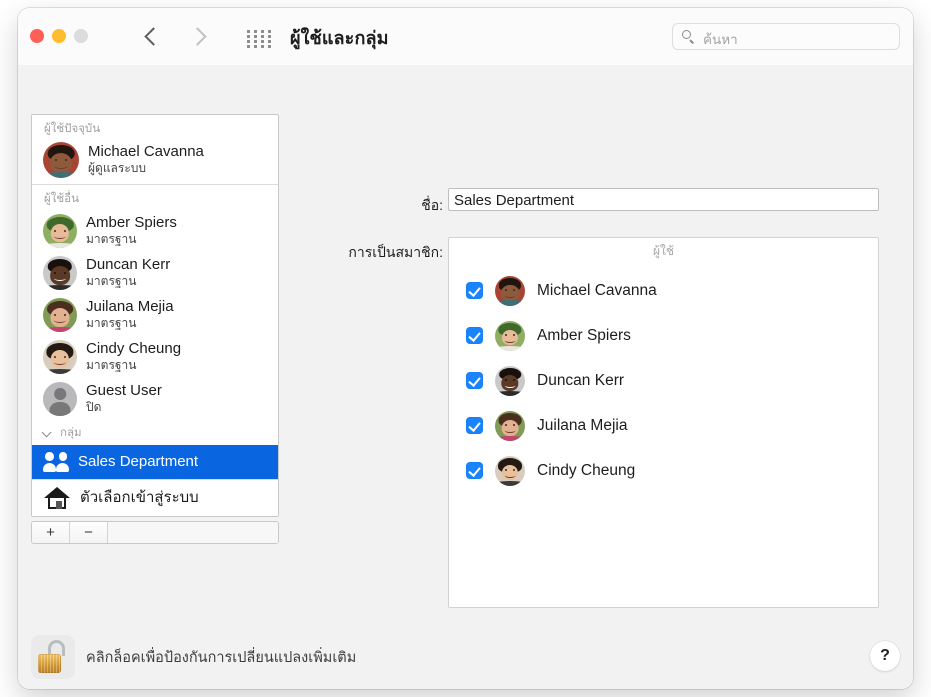 This screenshot has width=931, height=697. I want to click on sidebar-item-label: ตัวเลือกเข้าสู่ระบบ, so click(139, 497).